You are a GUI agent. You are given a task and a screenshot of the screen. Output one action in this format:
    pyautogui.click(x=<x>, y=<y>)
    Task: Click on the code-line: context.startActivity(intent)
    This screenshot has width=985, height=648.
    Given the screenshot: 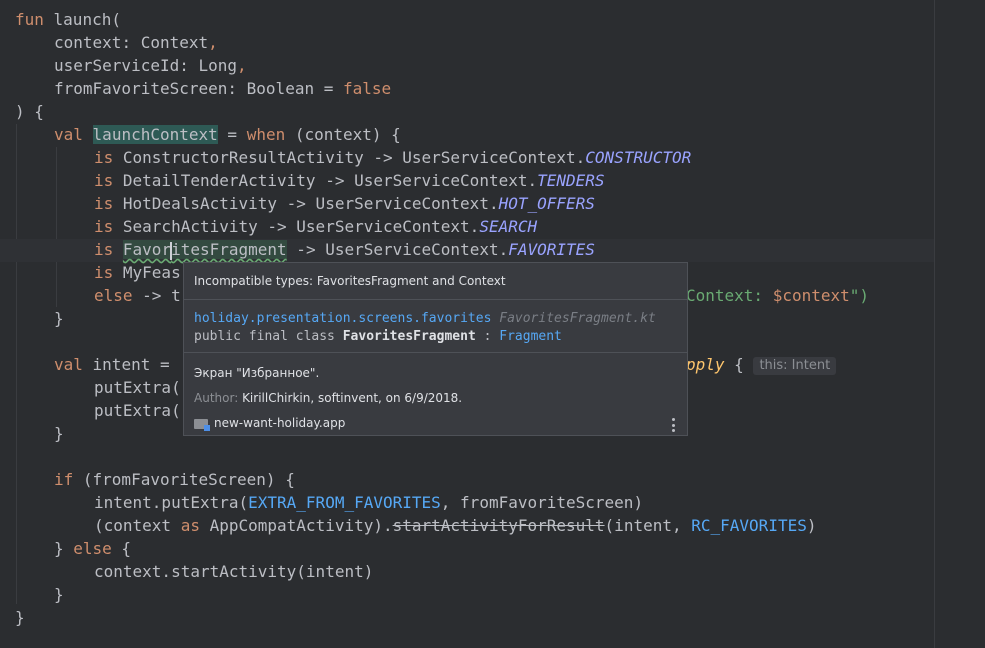 What is the action you would take?
    pyautogui.click(x=233, y=571)
    